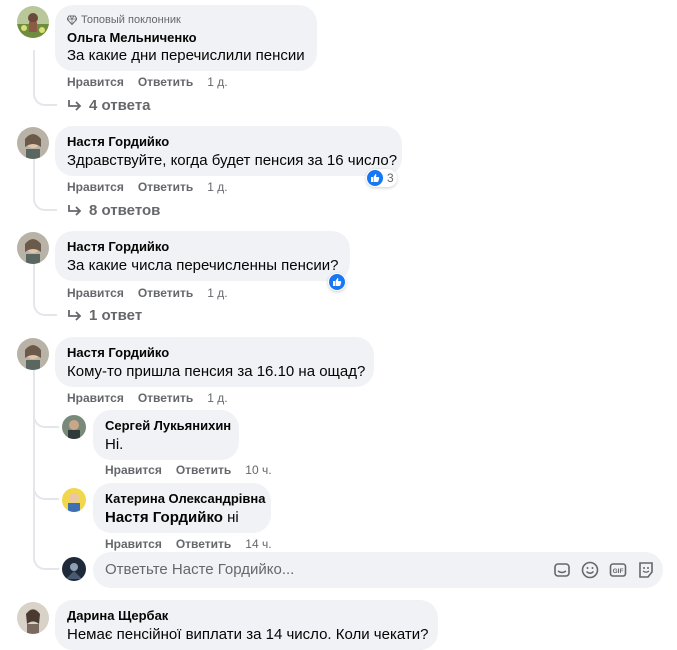 This screenshot has width=677, height=650. I want to click on current-user-avatar, so click(74, 569).